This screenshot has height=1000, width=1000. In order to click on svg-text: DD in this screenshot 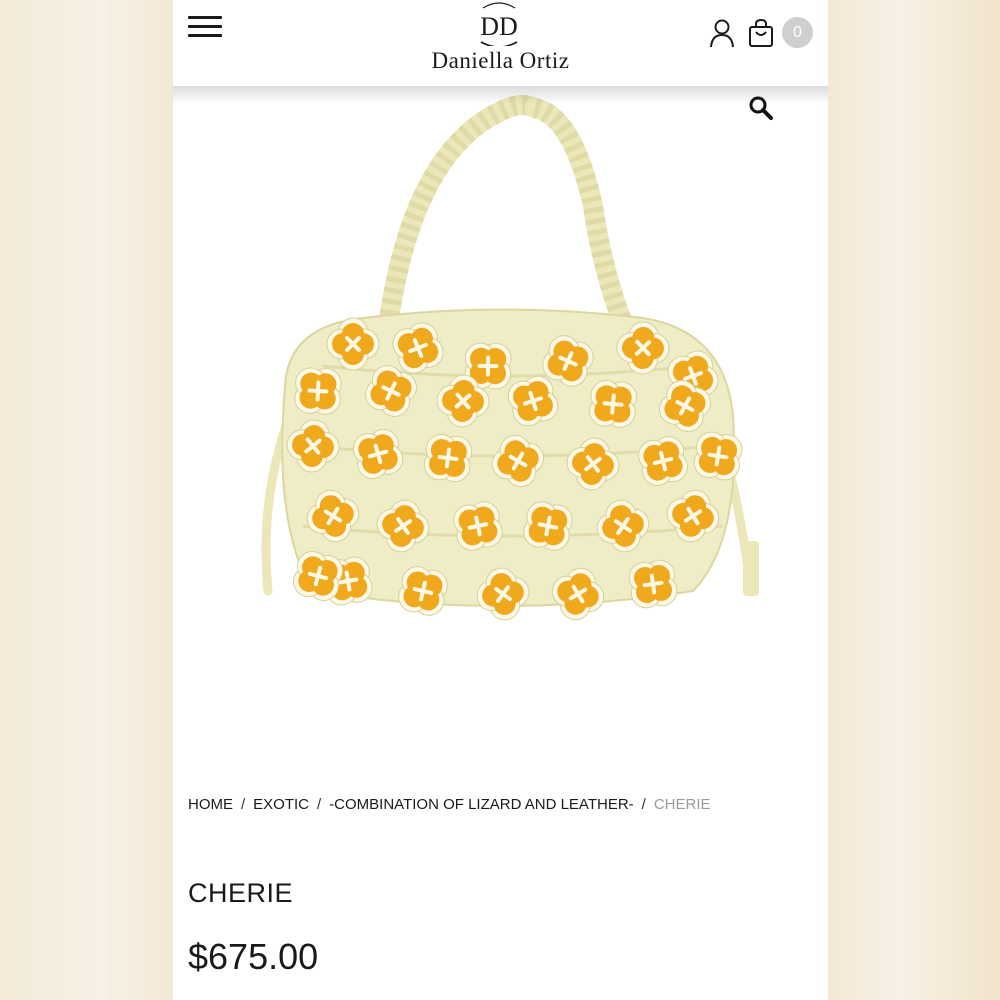, I will do `click(499, 26)`.